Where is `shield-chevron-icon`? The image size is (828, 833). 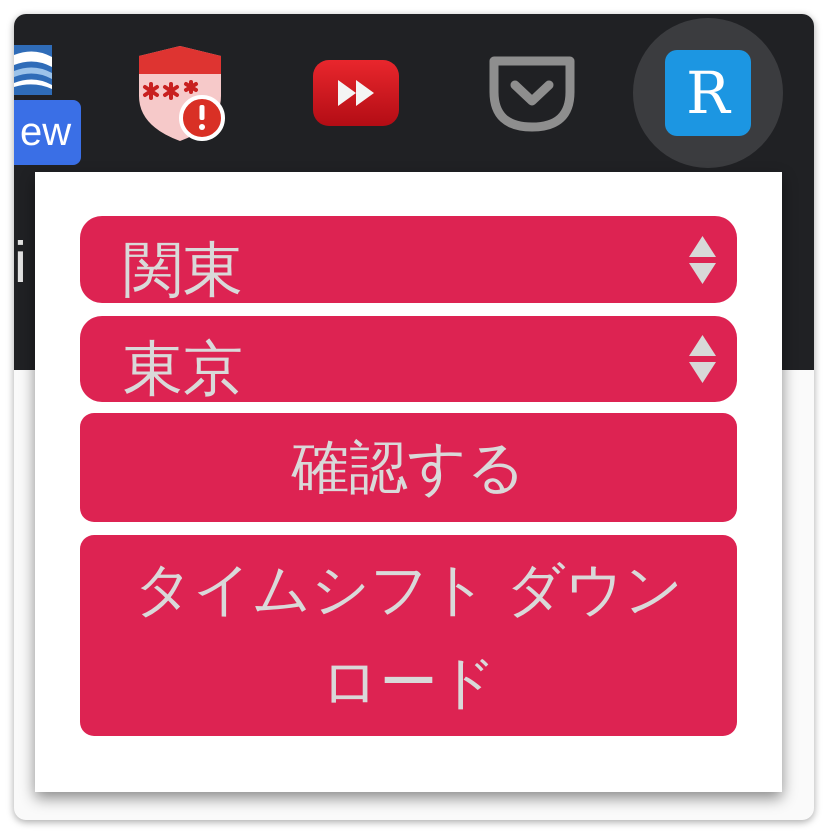
shield-chevron-icon is located at coordinates (532, 93).